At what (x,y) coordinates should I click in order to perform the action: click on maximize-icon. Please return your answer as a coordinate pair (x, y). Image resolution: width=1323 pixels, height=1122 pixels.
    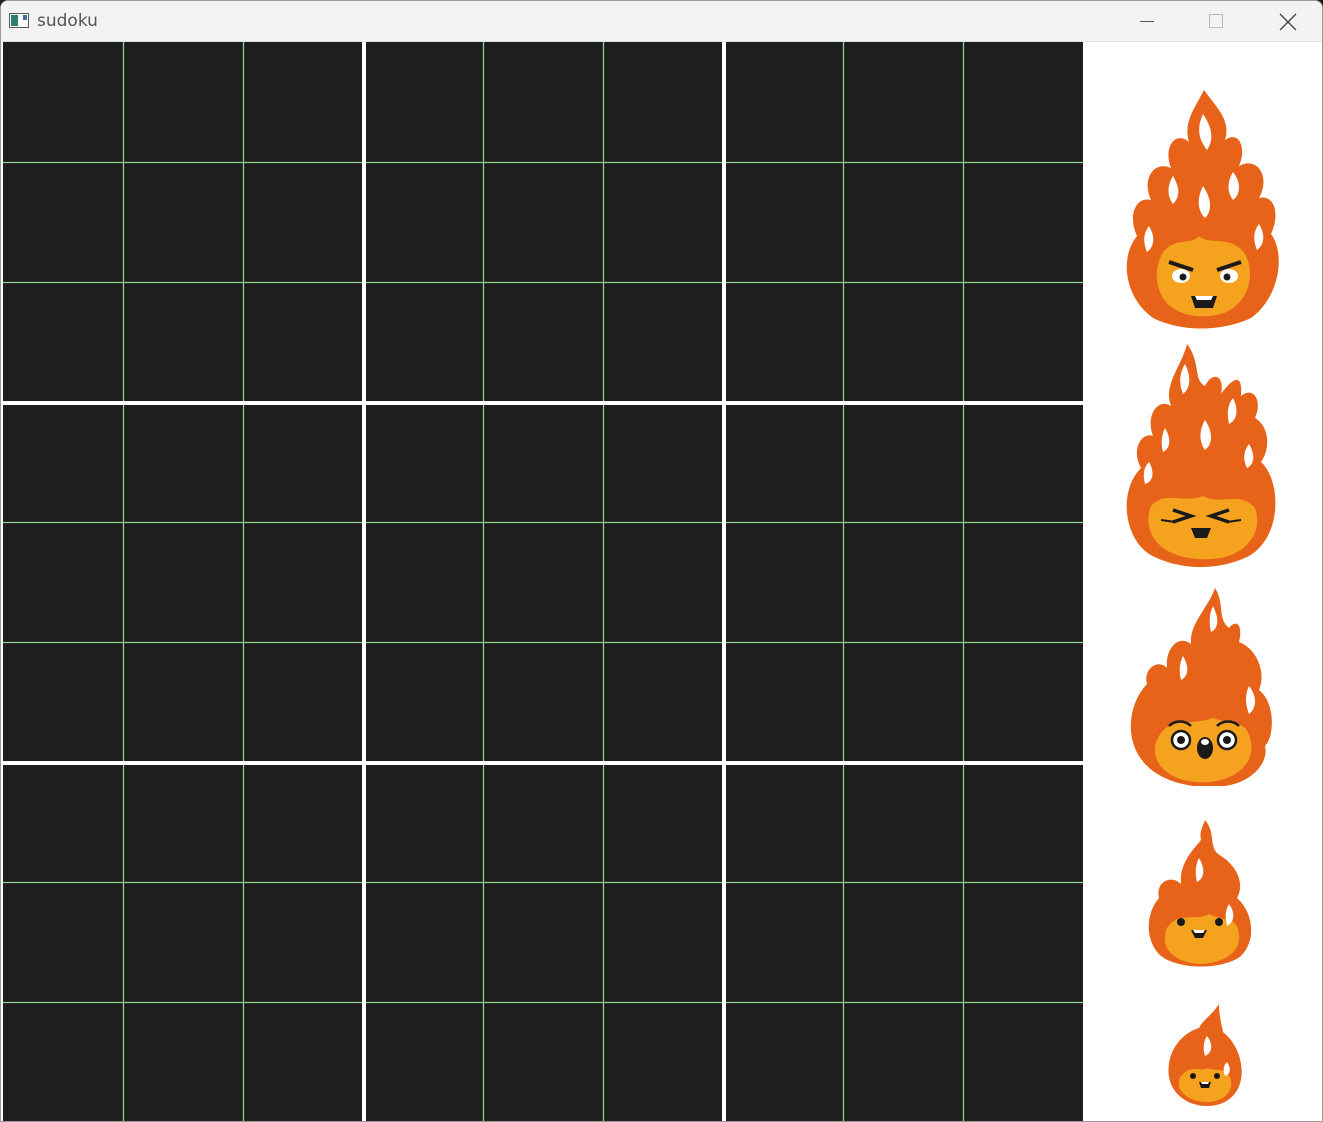
    Looking at the image, I should click on (1216, 21).